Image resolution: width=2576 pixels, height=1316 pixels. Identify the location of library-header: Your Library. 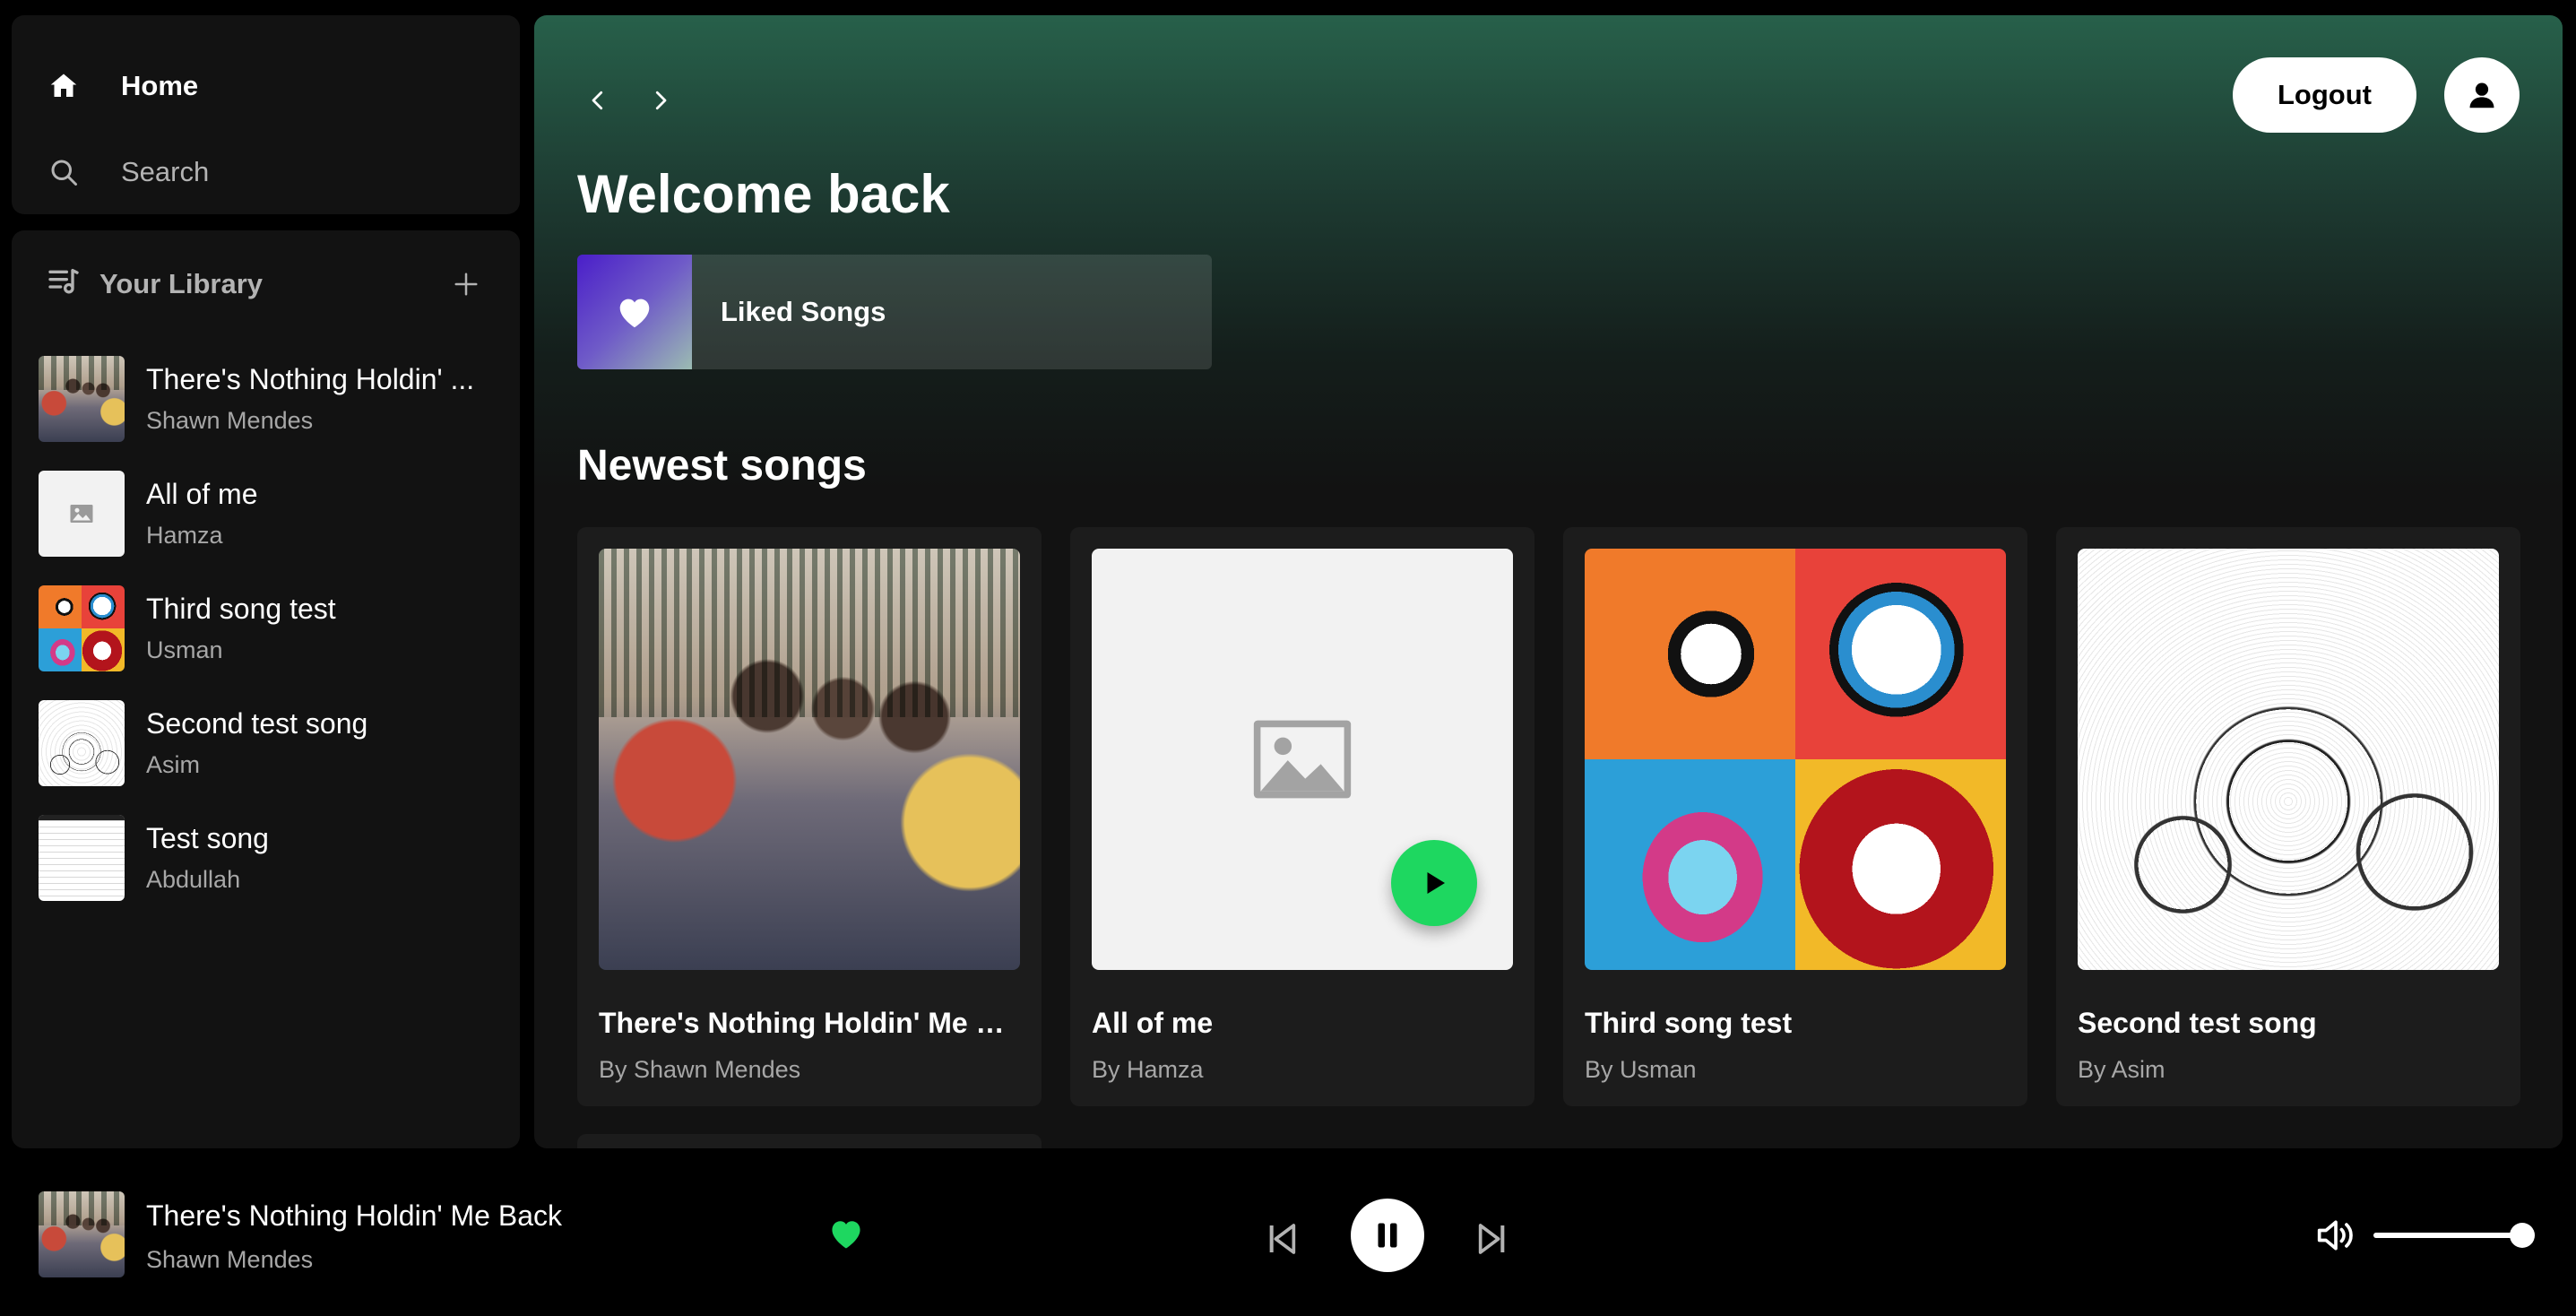
(266, 284).